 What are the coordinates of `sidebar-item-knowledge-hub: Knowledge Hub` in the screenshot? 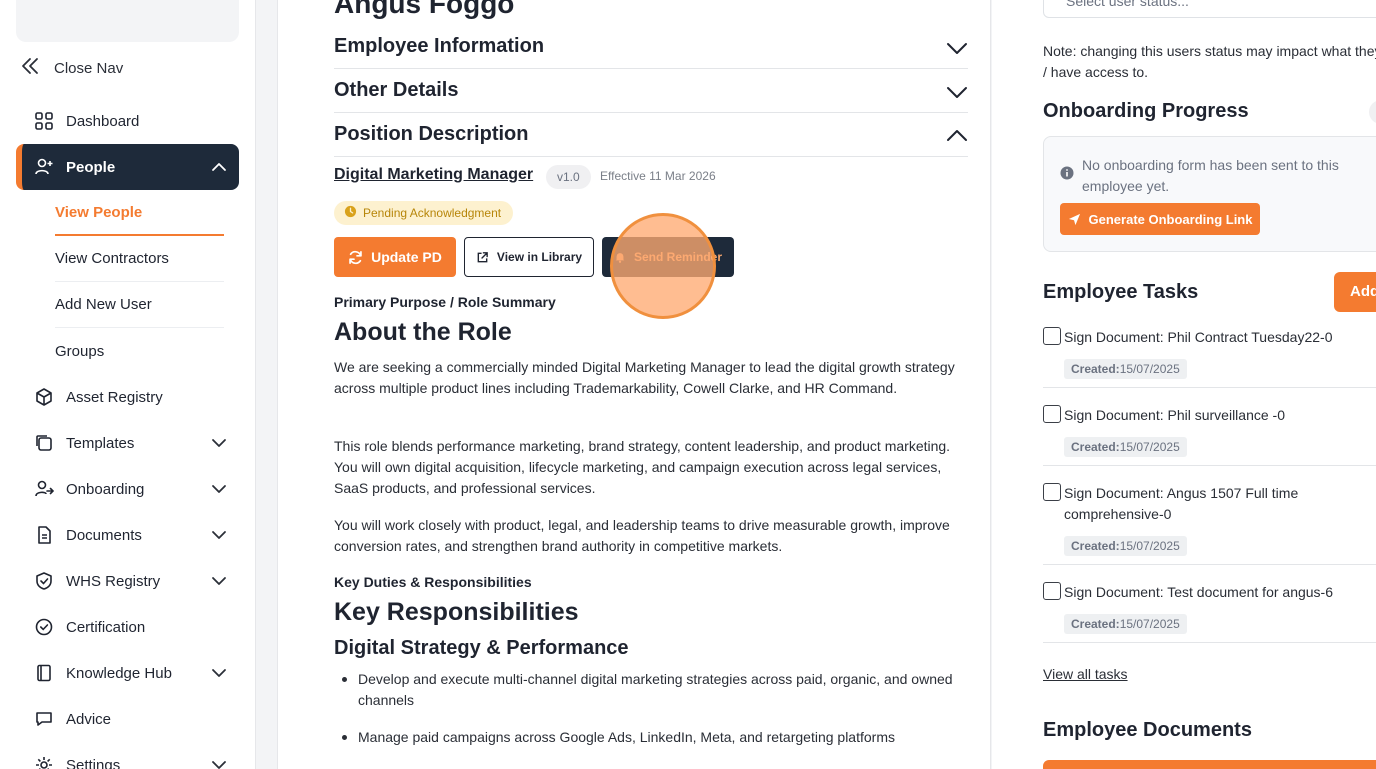 It's located at (127, 673).